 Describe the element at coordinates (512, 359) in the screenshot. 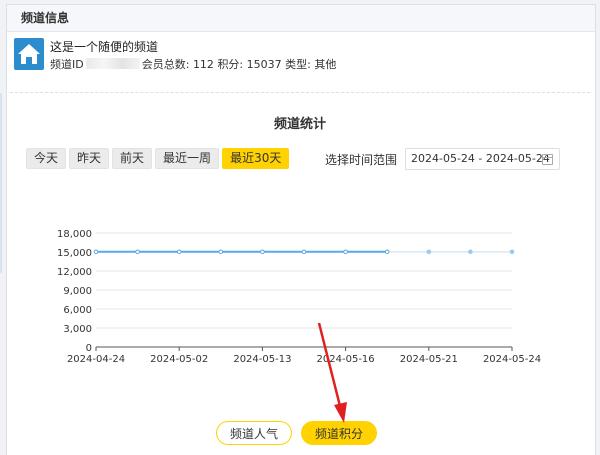

I see `x-tick-label: 2024-05-24` at that location.